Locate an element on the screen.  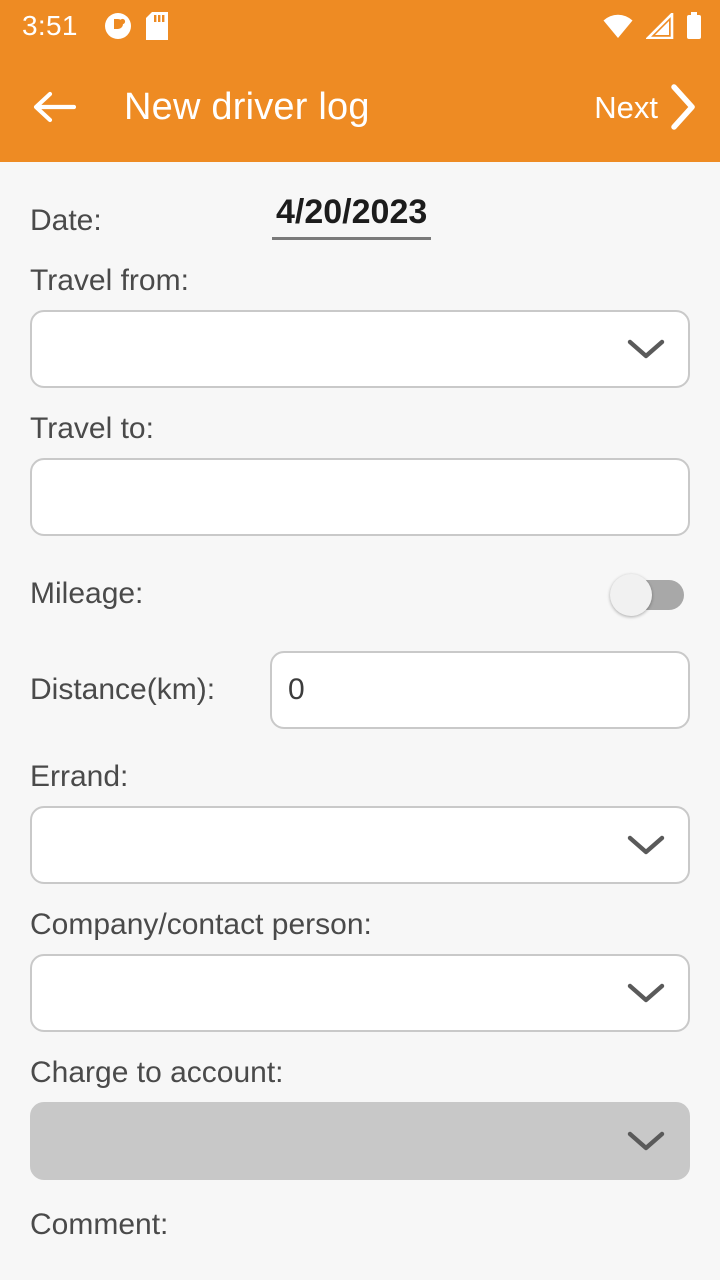
distance-value: 0 is located at coordinates (296, 689).